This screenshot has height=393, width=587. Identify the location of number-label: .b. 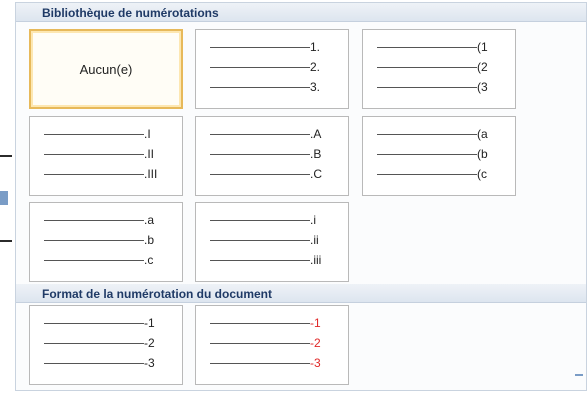
(149, 240).